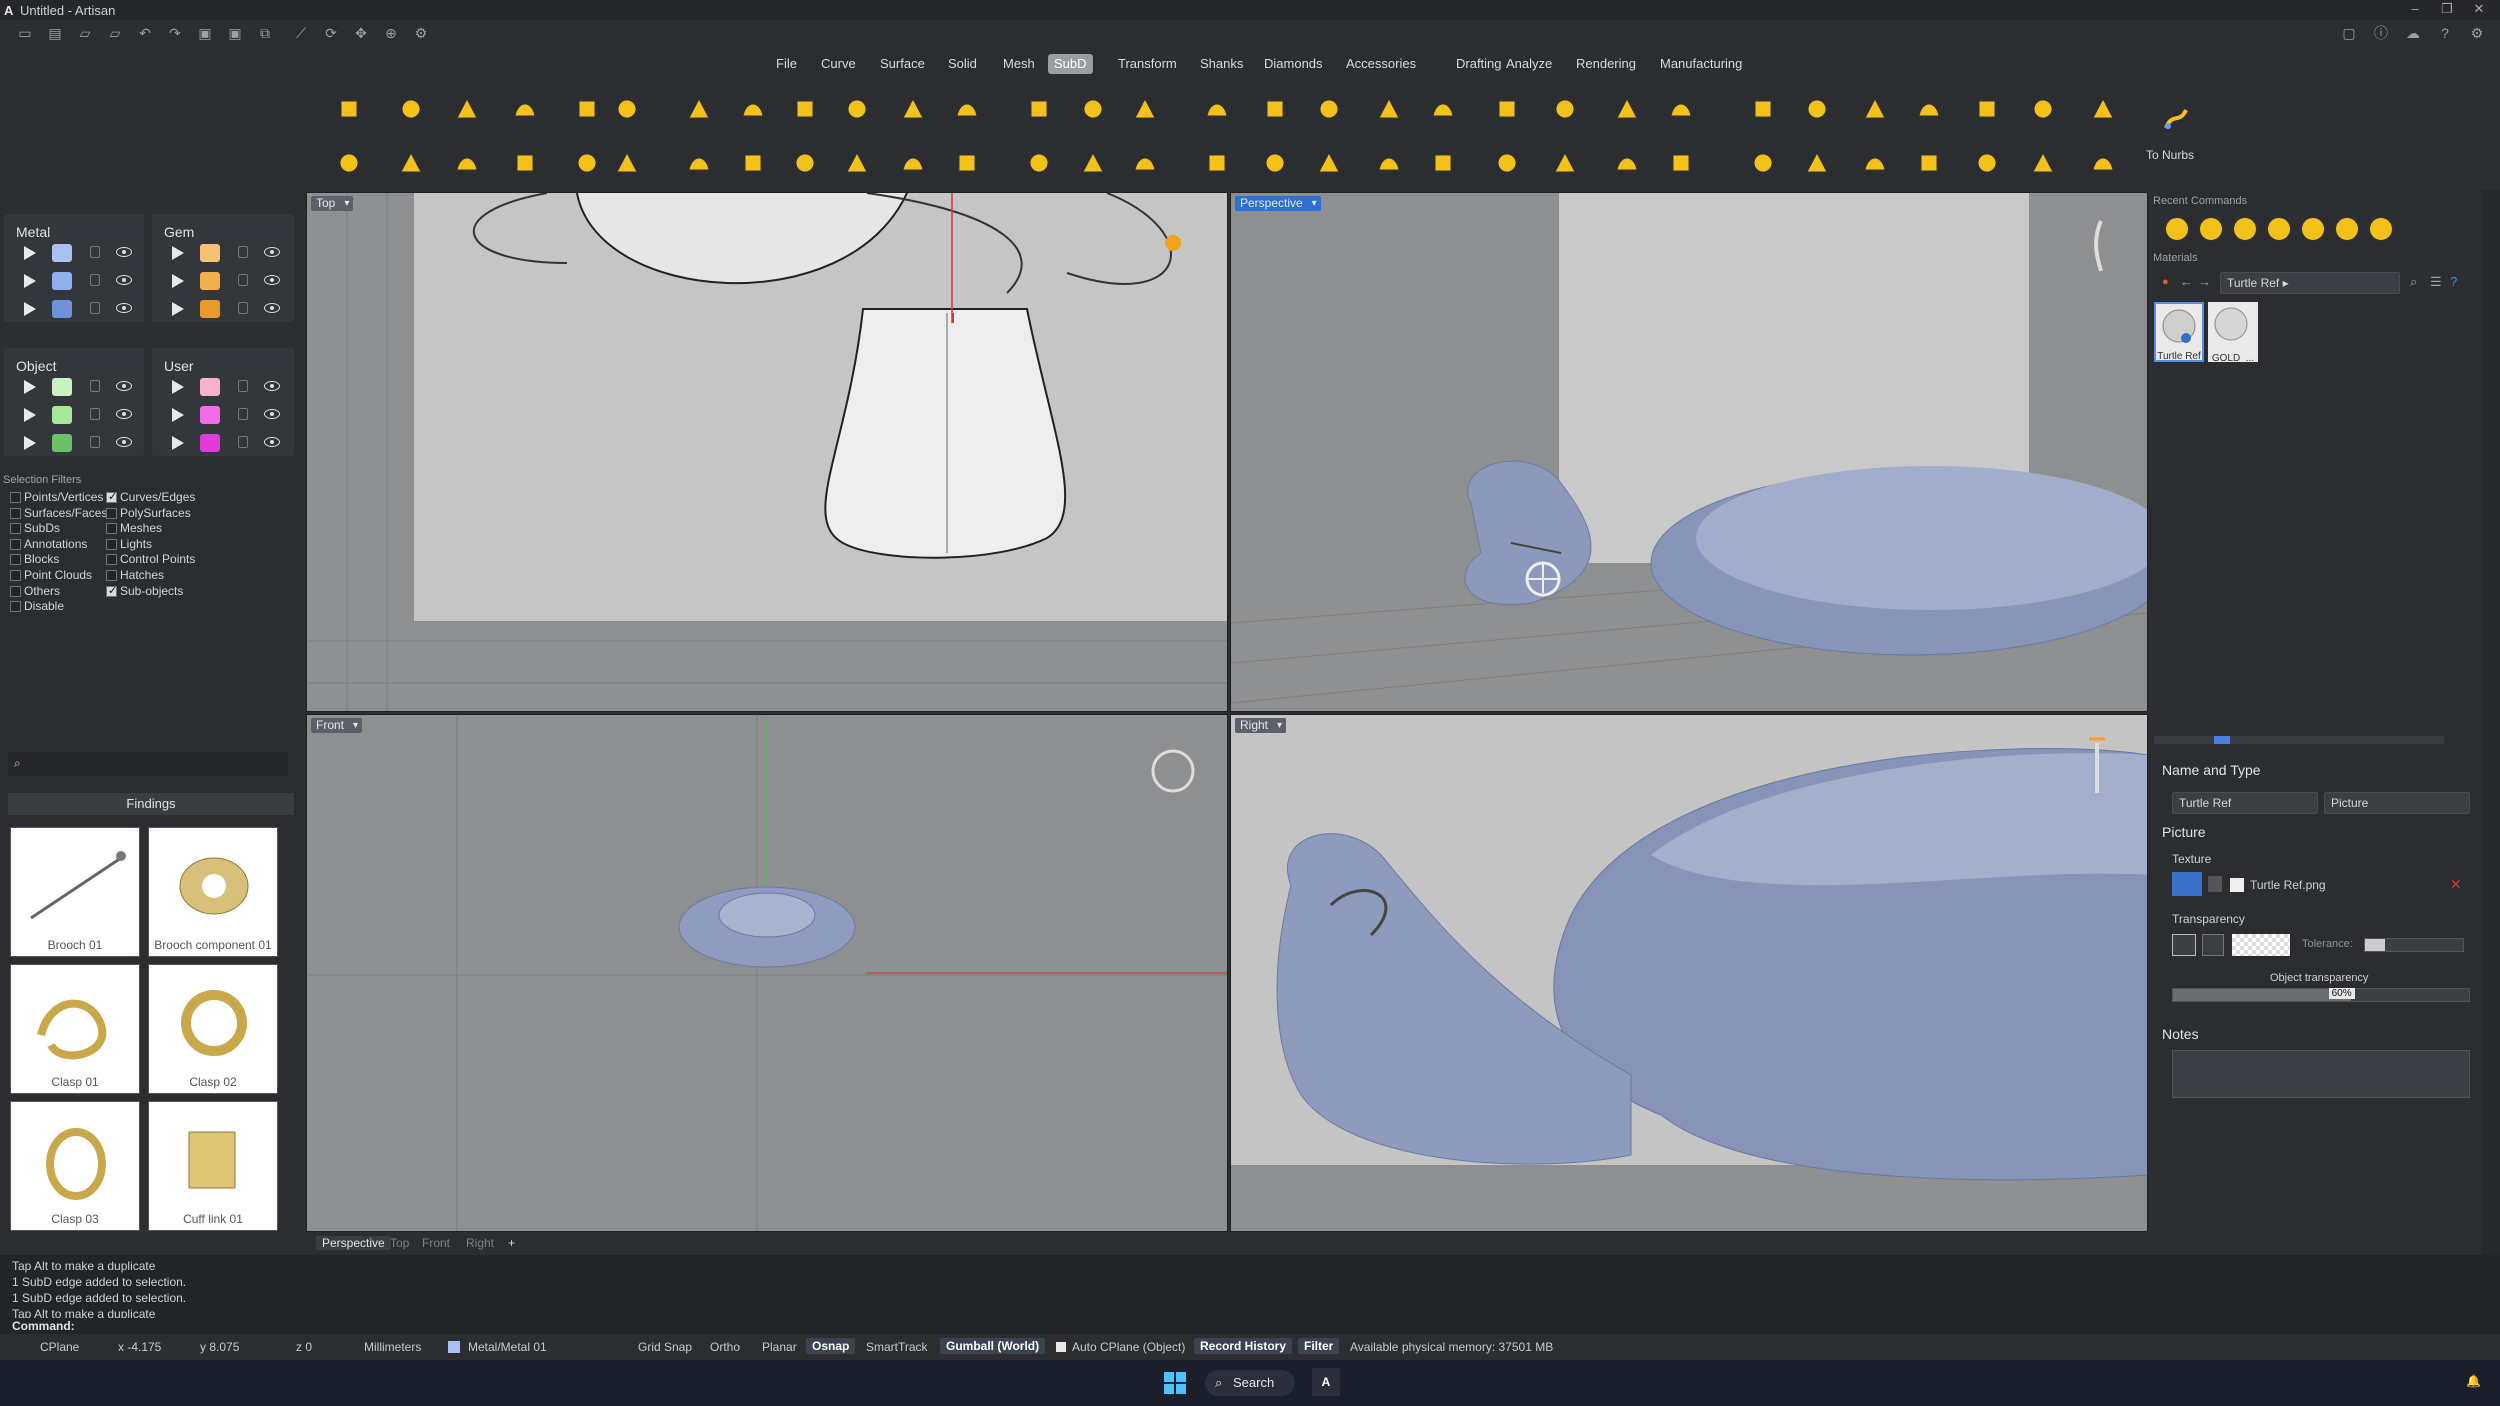 The width and height of the screenshot is (2500, 1406). I want to click on subd-tool-30-icon, so click(2043, 109).